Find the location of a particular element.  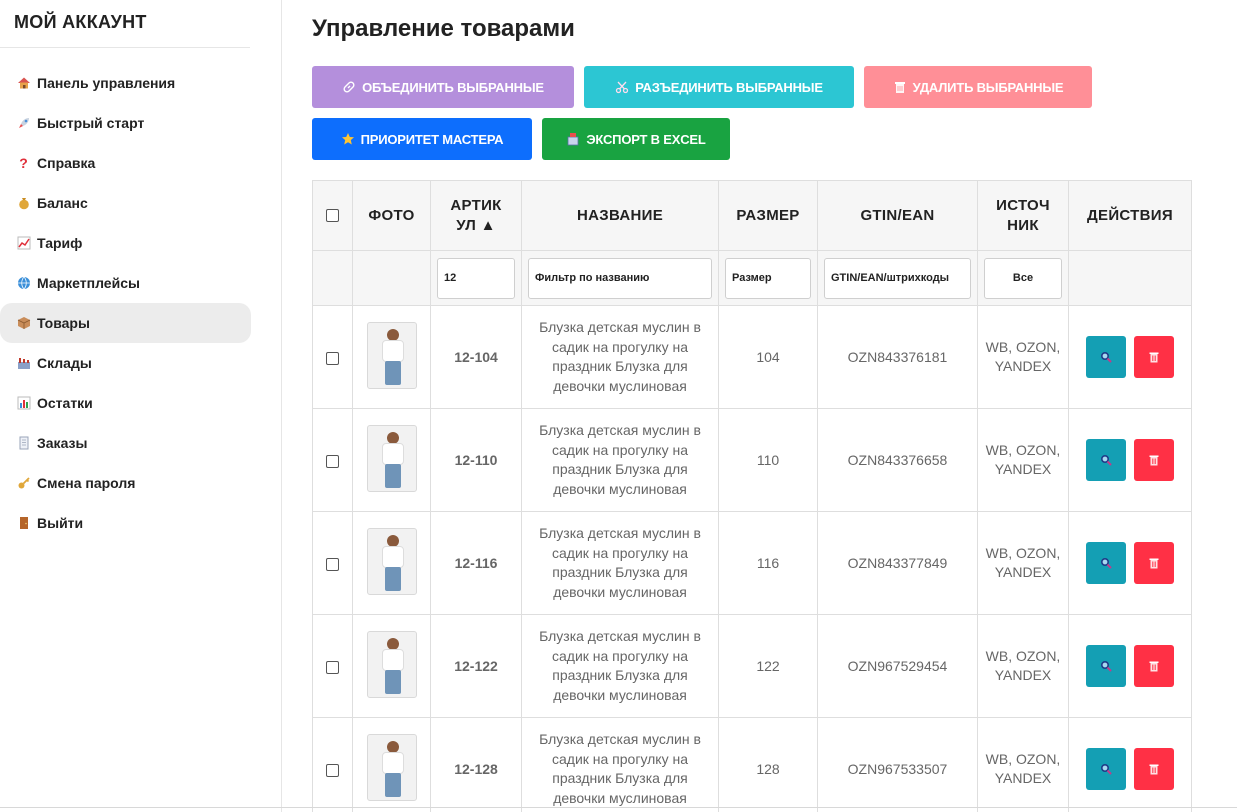

sidebar-item-change-password: Смена пароля is located at coordinates (125, 483).